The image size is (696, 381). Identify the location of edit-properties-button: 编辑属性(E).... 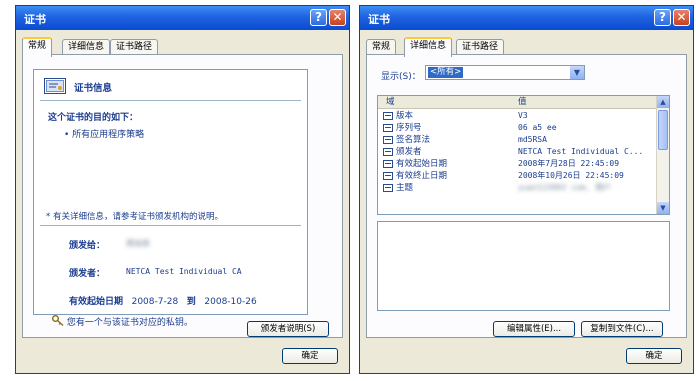
(534, 329).